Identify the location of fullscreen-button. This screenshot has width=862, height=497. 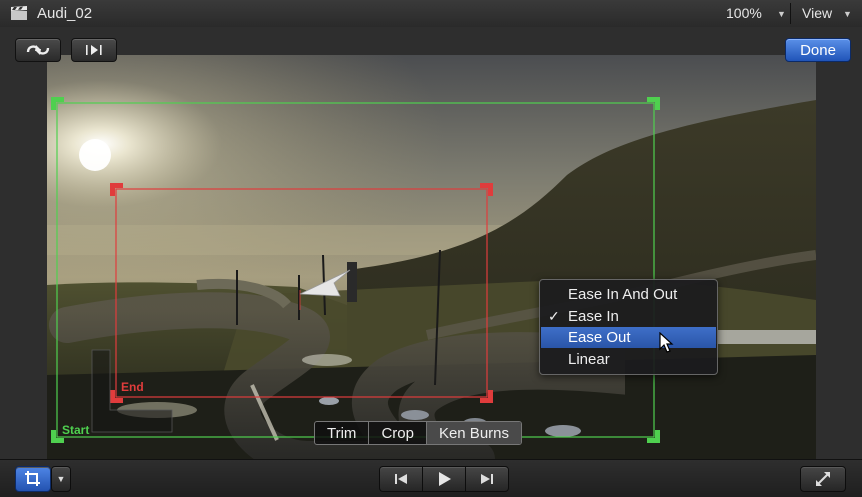
(823, 479).